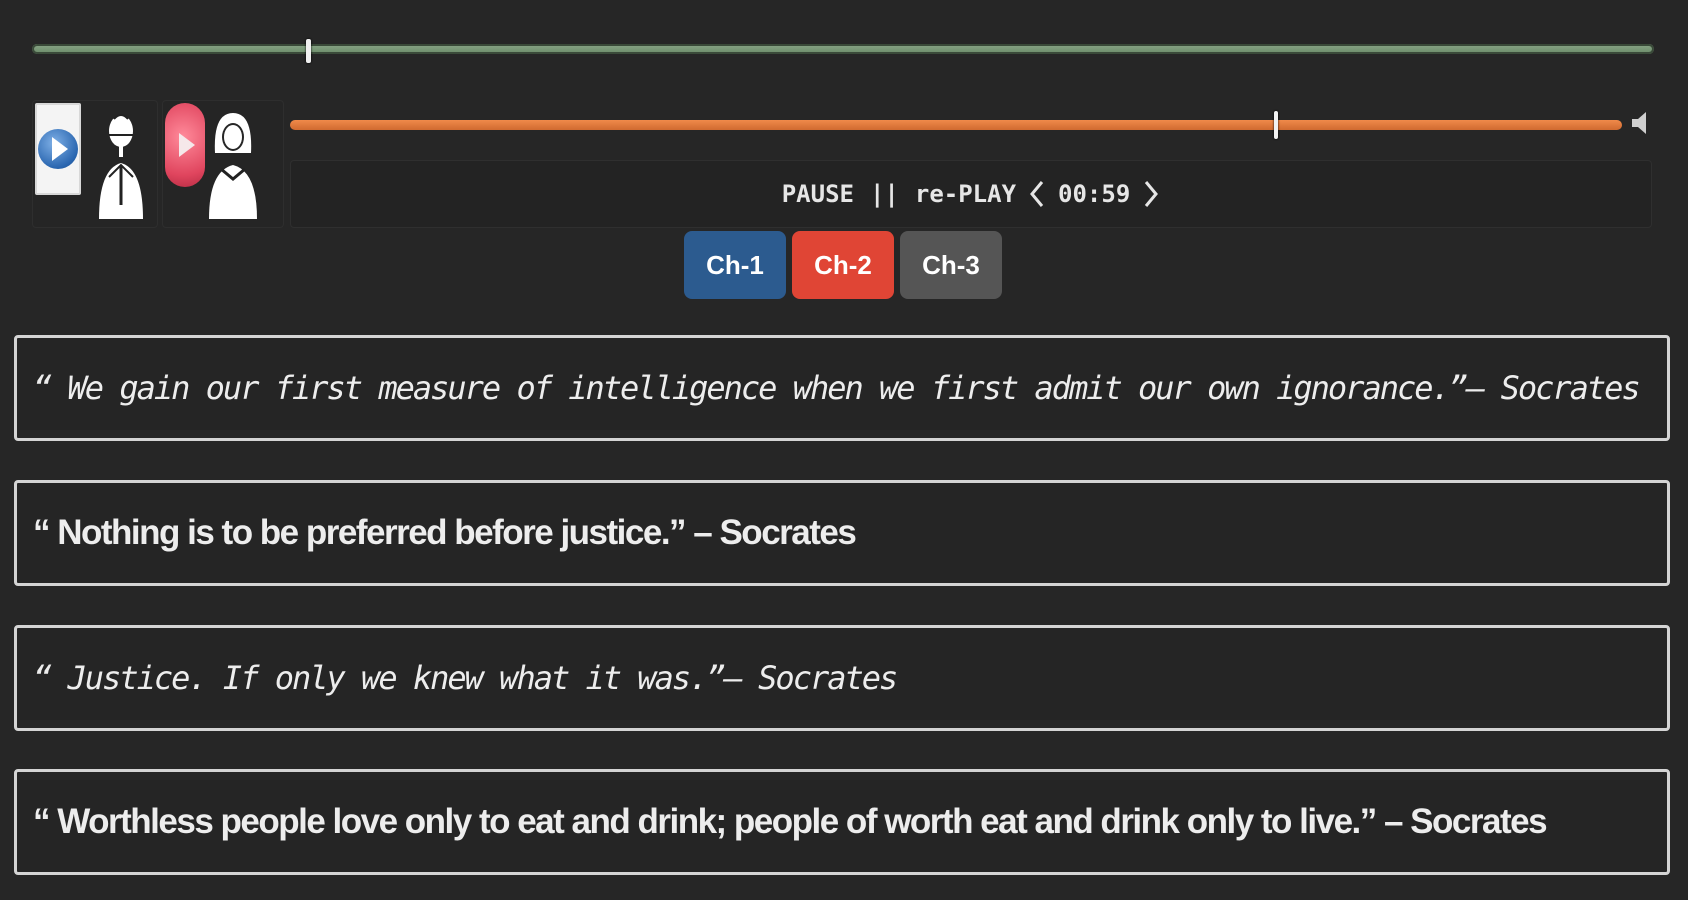 Image resolution: width=1688 pixels, height=900 pixels. What do you see at coordinates (956, 125) in the screenshot?
I see `audio-progress-slider` at bounding box center [956, 125].